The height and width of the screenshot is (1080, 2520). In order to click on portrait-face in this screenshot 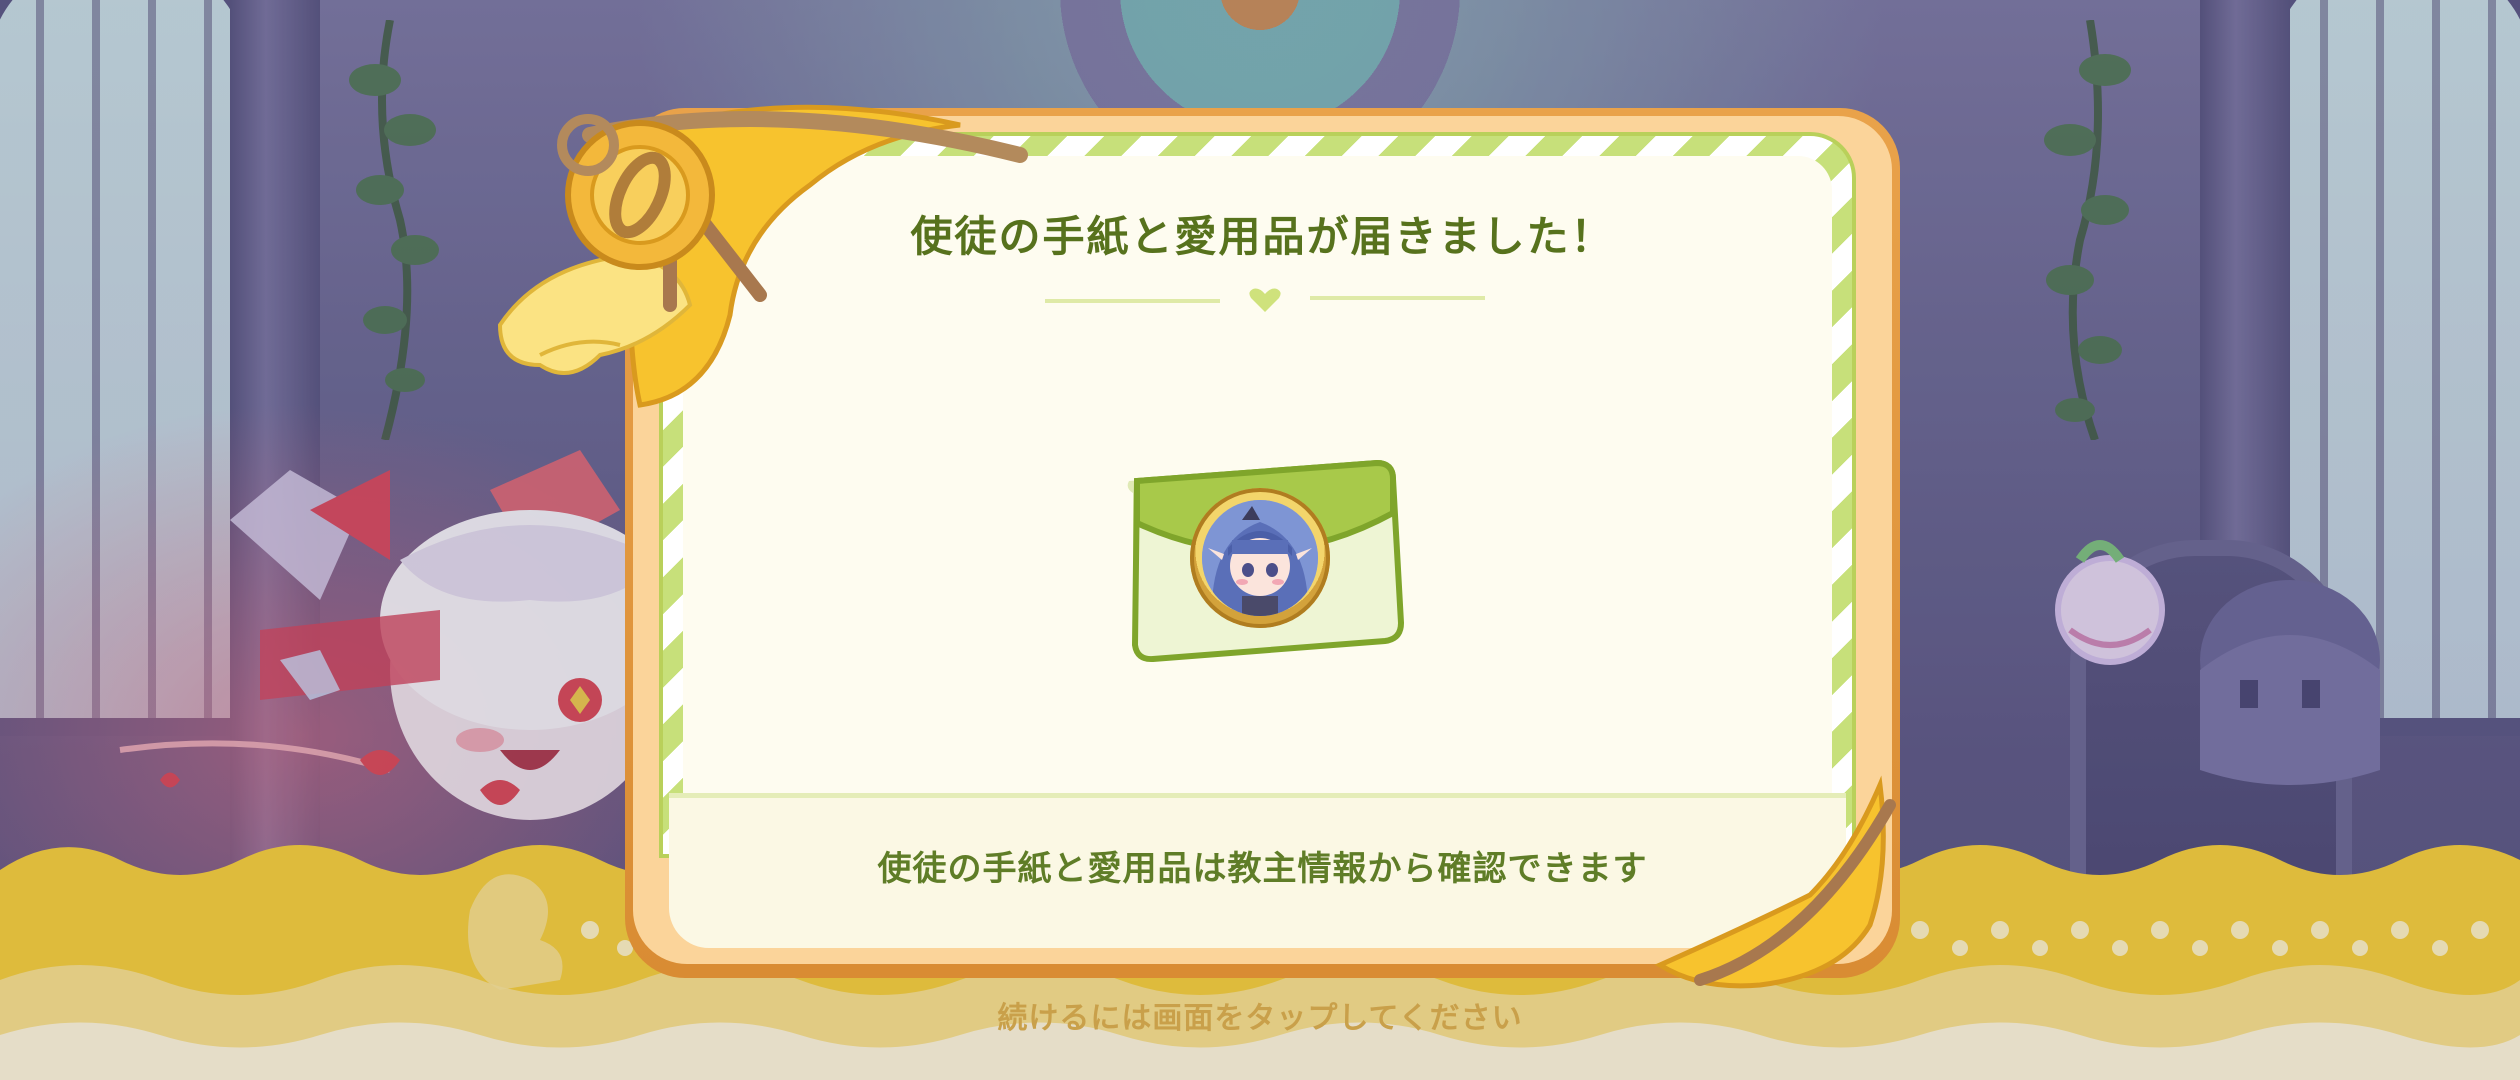, I will do `click(1260, 558)`.